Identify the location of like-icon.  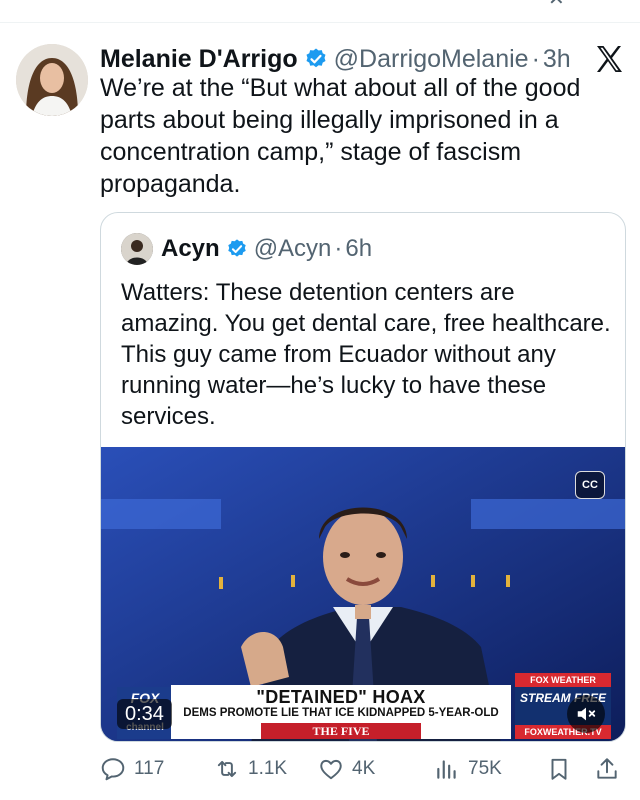
(331, 769).